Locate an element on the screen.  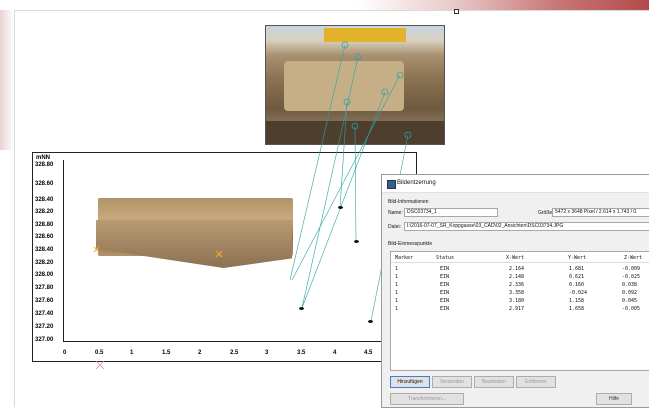
table-cell: 3.358 is located at coordinates (517, 293).